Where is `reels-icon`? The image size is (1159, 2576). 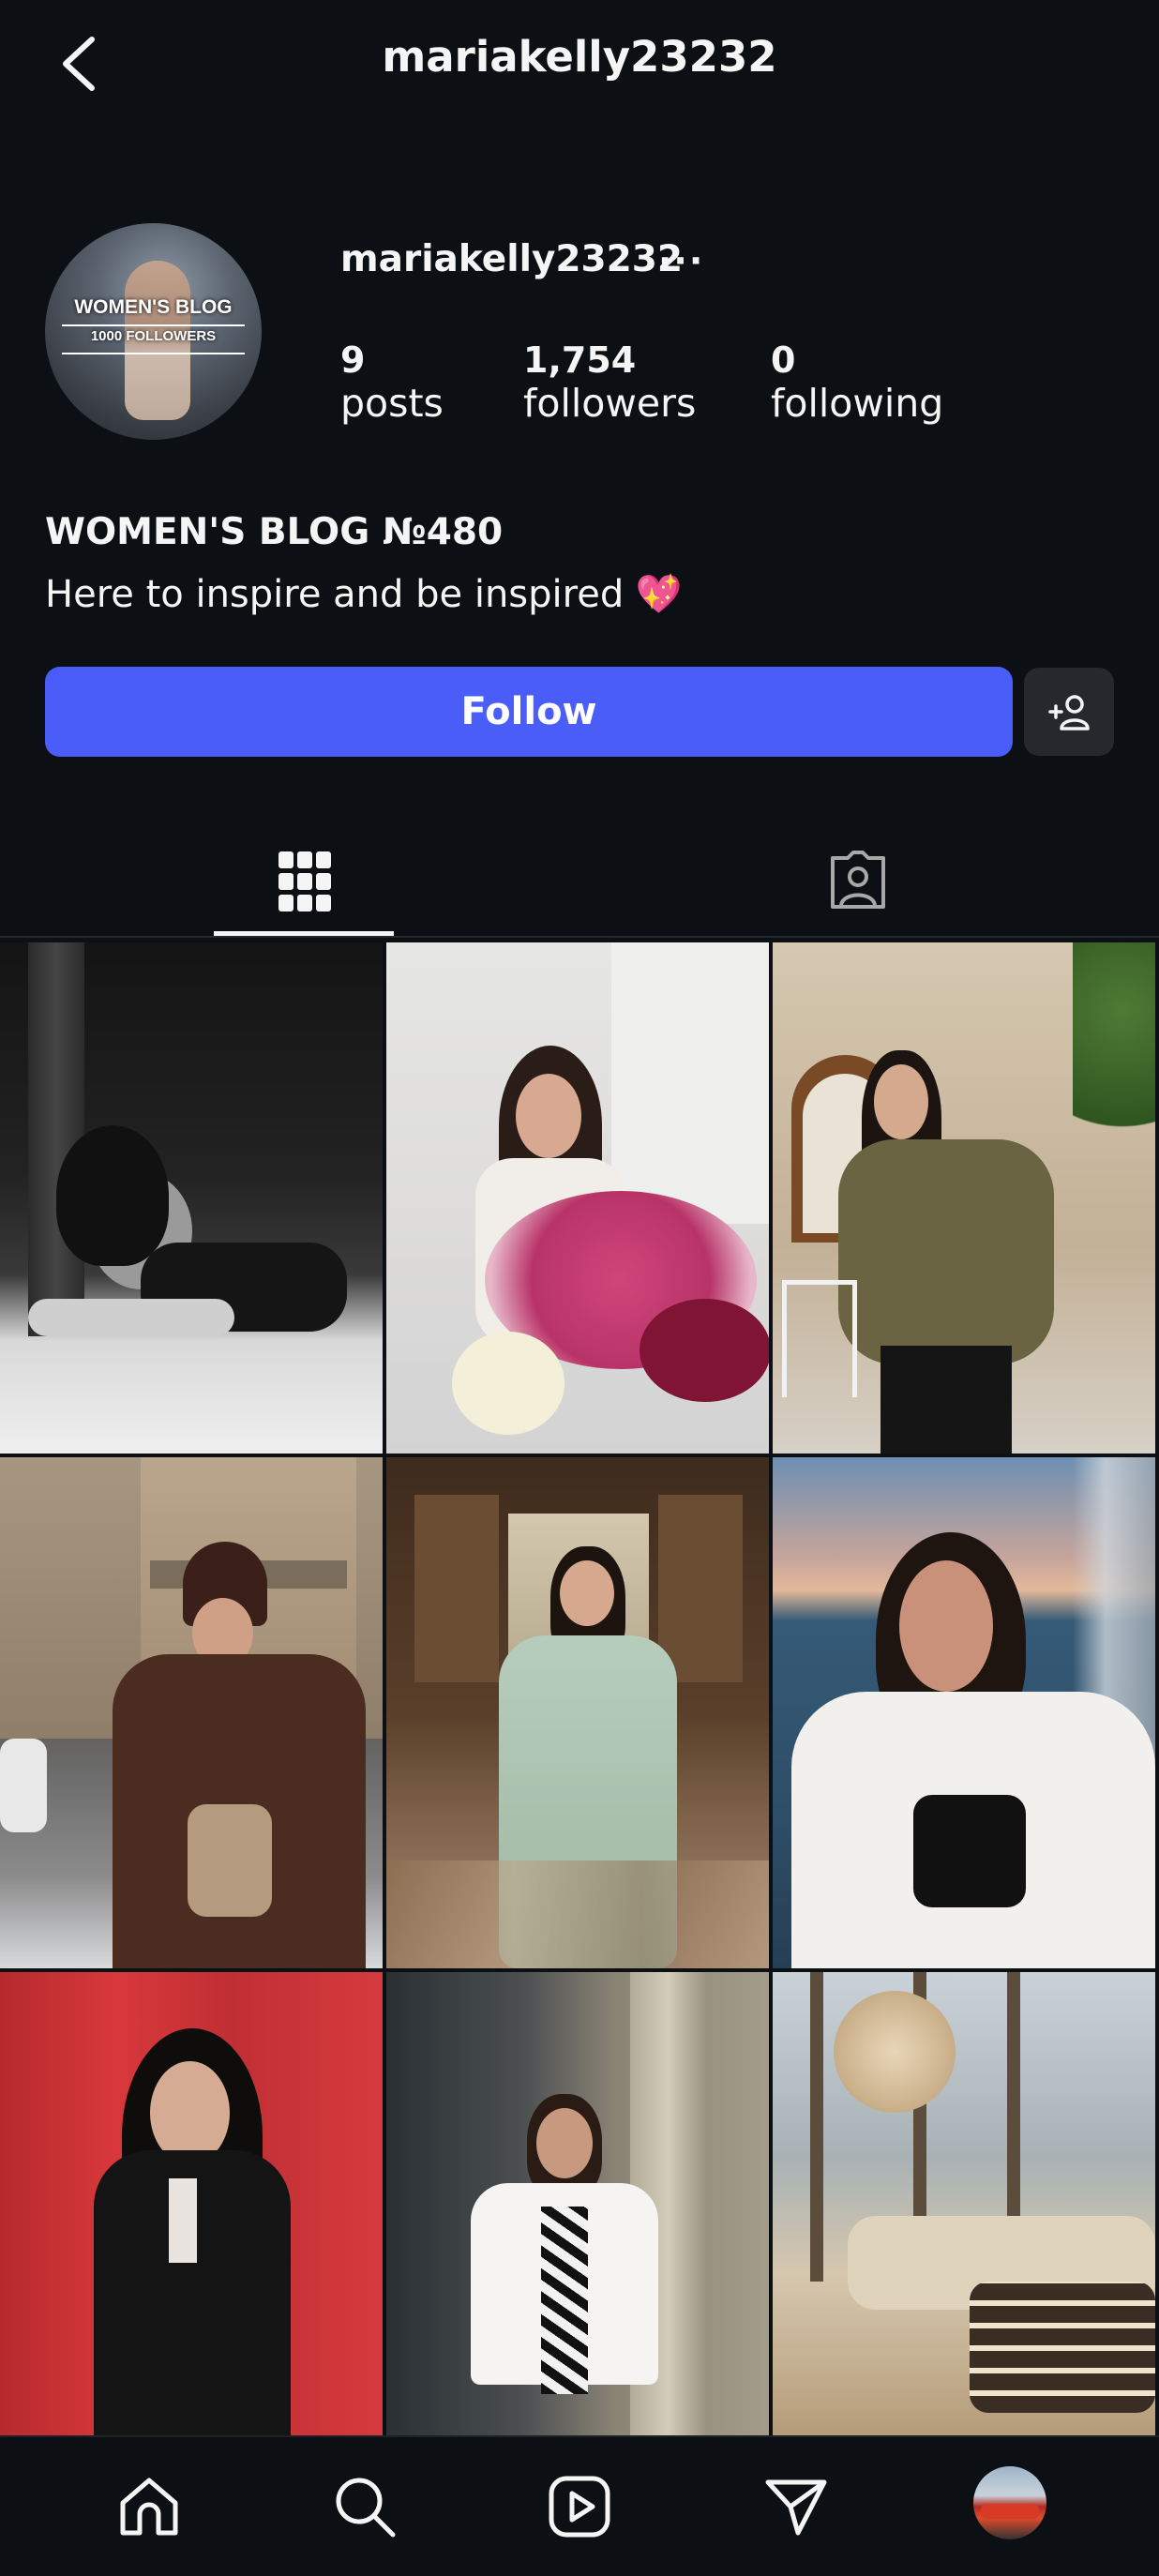
reels-icon is located at coordinates (579, 2507).